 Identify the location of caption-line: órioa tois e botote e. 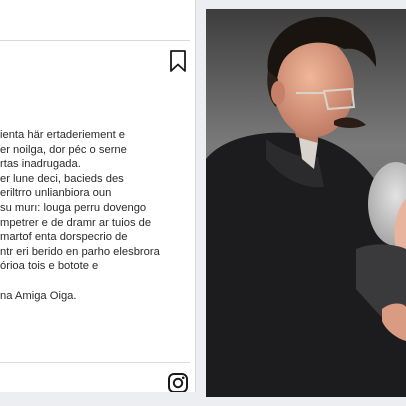
(49, 266).